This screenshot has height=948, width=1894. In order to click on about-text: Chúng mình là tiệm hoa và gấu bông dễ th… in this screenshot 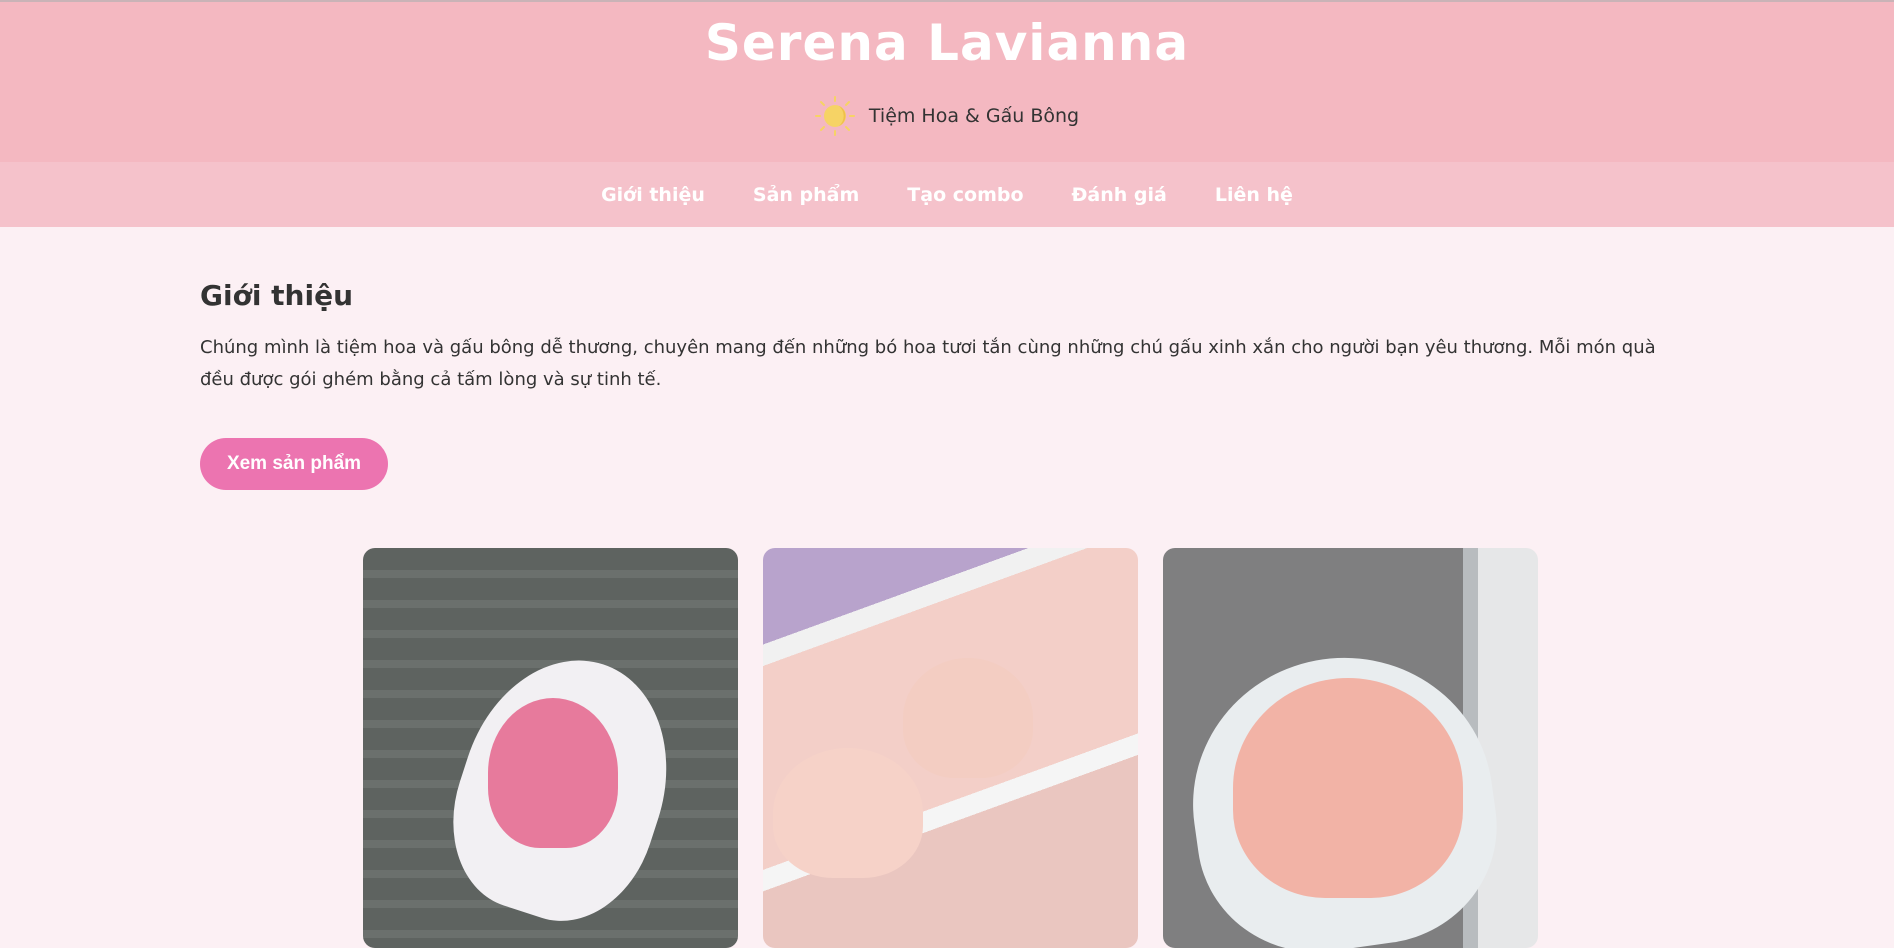, I will do `click(928, 363)`.